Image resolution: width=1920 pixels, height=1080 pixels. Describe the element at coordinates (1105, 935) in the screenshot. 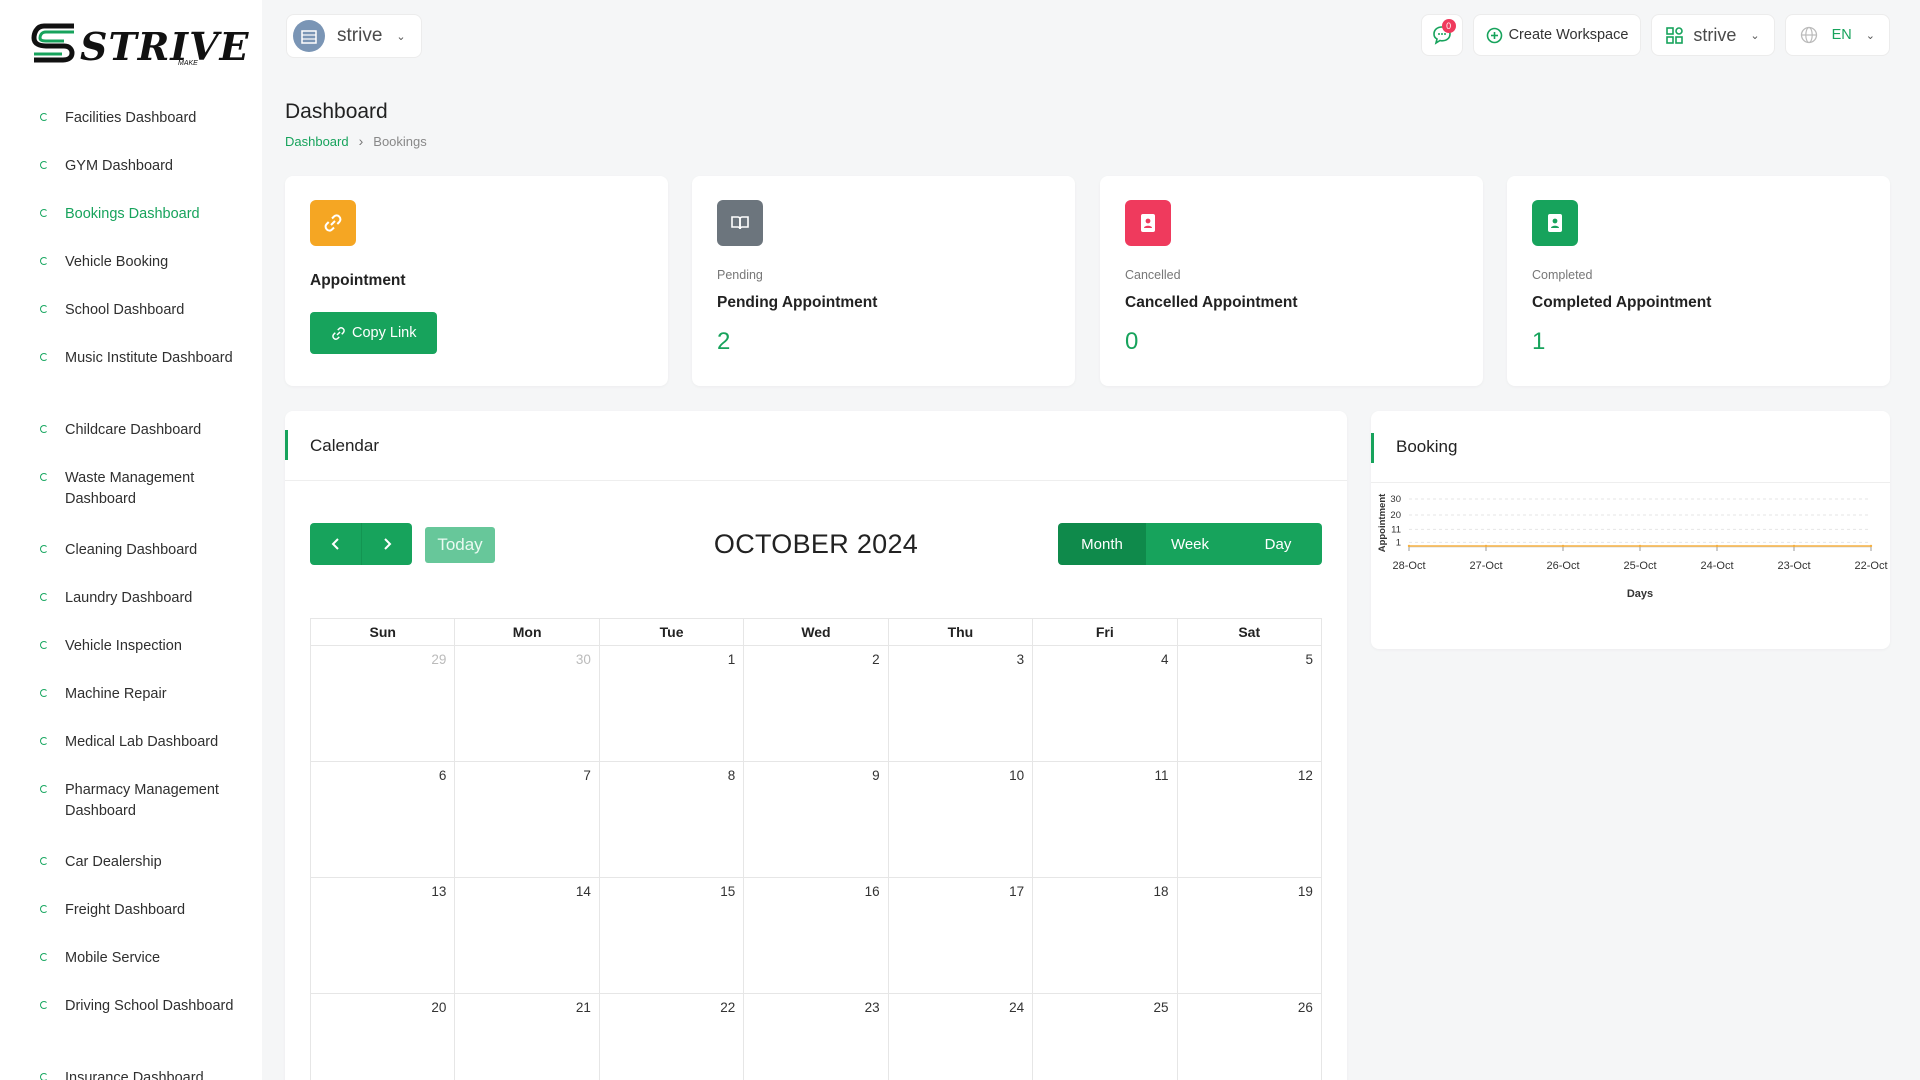

I see `calendar-day-cell: 18` at that location.